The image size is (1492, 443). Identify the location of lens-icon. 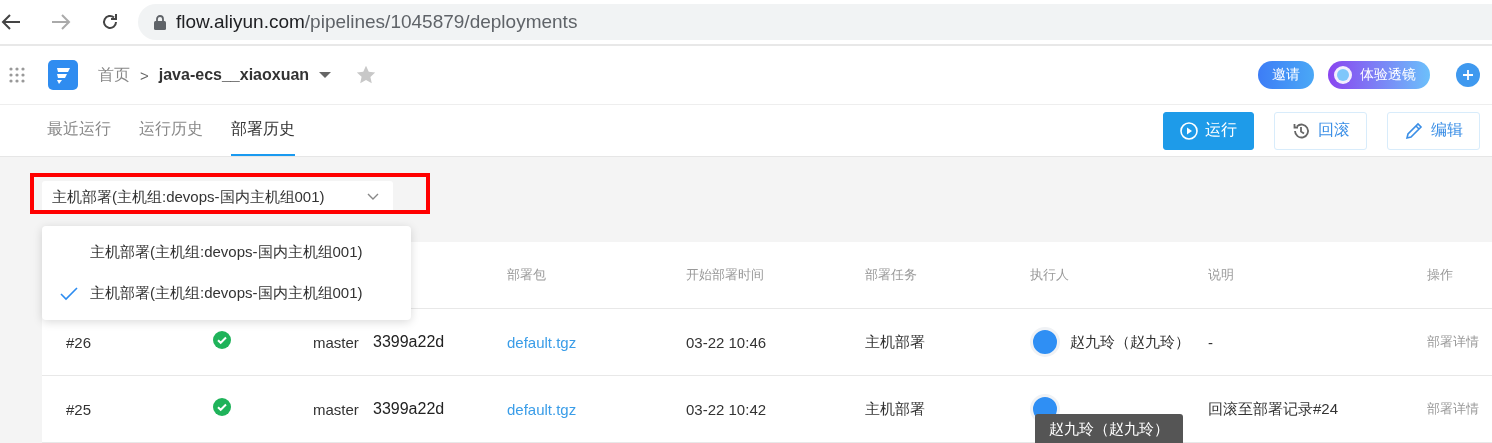
(1343, 75).